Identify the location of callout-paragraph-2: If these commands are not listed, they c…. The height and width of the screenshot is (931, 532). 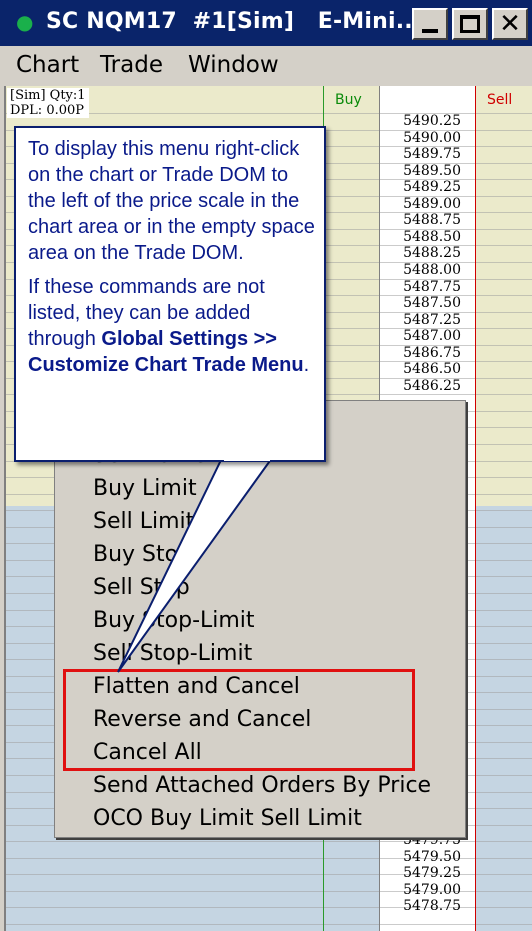
(174, 326).